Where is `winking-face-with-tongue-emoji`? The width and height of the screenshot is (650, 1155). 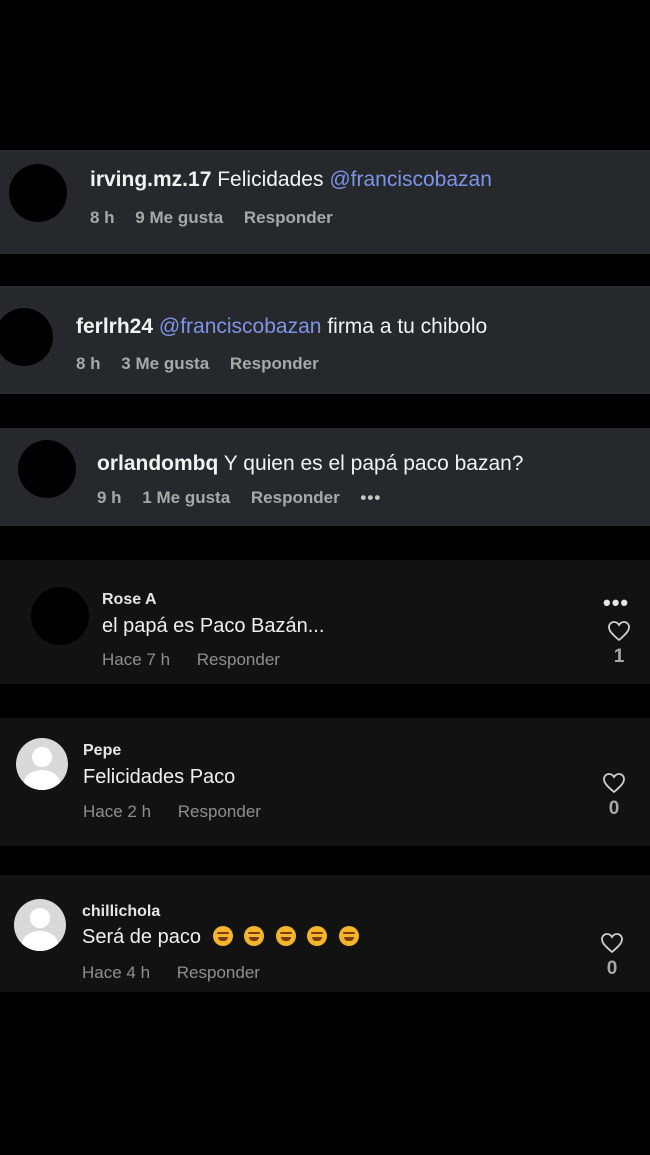
winking-face-with-tongue-emoji is located at coordinates (222, 936).